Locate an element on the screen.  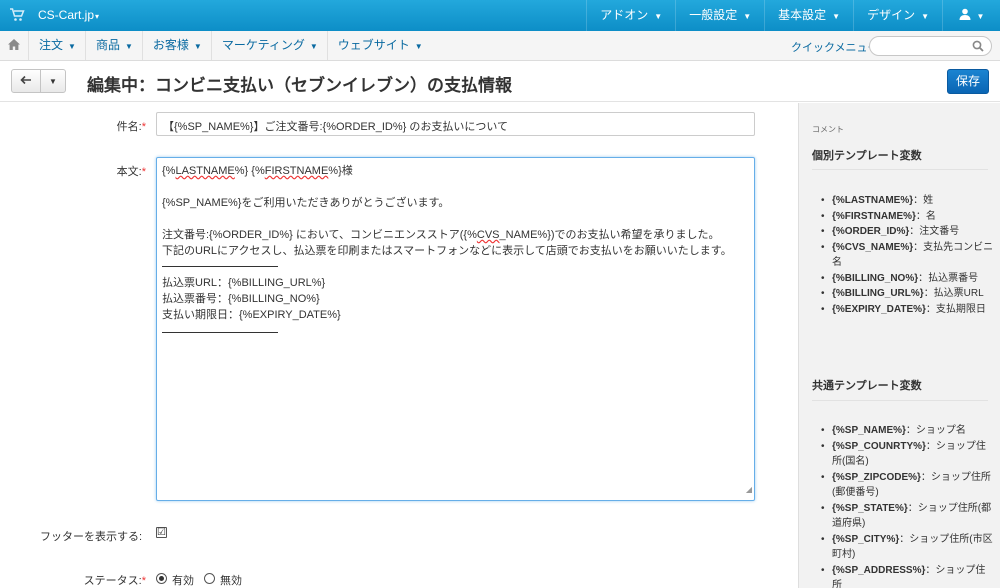
body-text: FIRSTNAME is located at coordinates (296, 171).